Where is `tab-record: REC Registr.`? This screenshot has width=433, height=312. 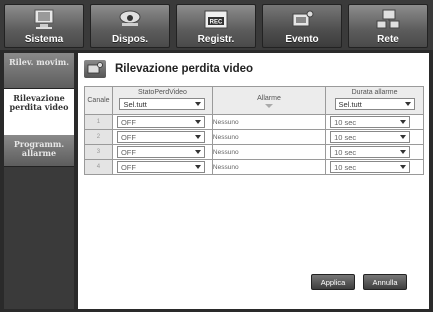 tab-record: REC Registr. is located at coordinates (216, 26).